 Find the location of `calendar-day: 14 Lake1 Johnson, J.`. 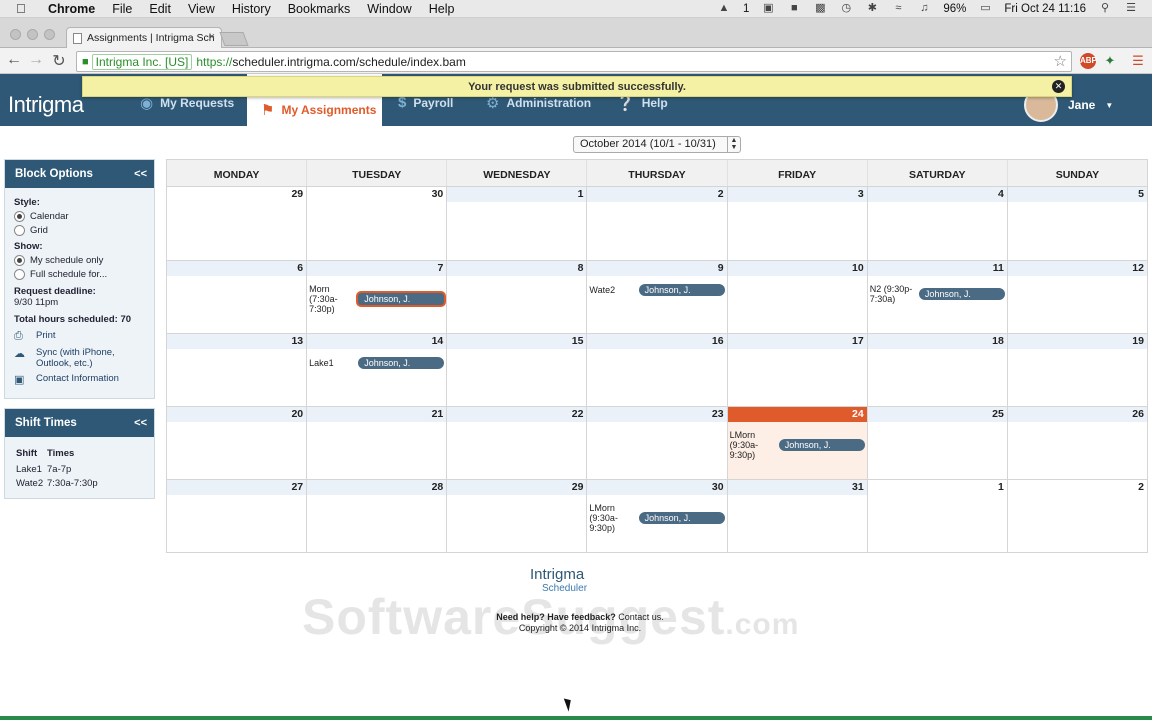

calendar-day: 14 Lake1 Johnson, J. is located at coordinates (376, 370).